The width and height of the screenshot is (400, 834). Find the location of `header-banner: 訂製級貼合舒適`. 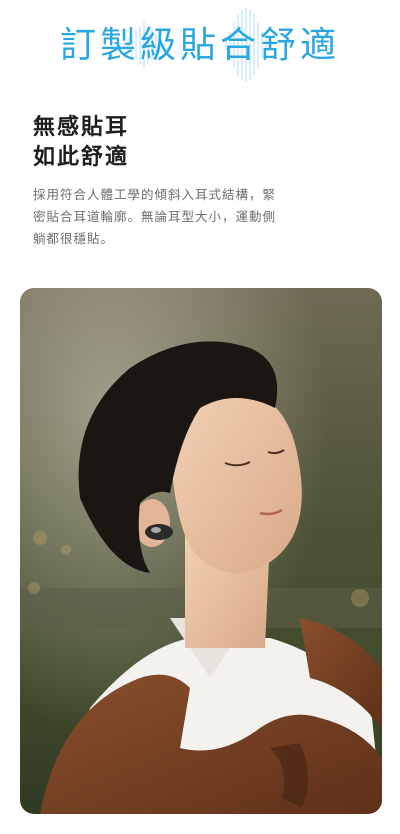

header-banner: 訂製級貼合舒適 is located at coordinates (200, 50).